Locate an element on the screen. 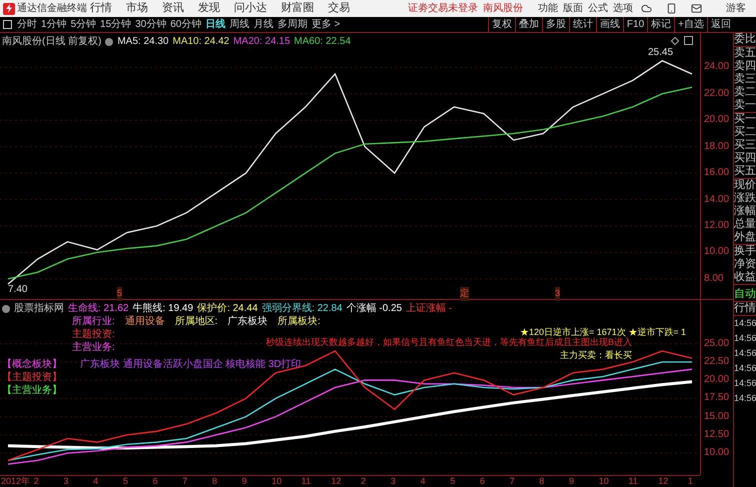 This screenshot has width=756, height=487. info-text: 主营业务: is located at coordinates (93, 347).